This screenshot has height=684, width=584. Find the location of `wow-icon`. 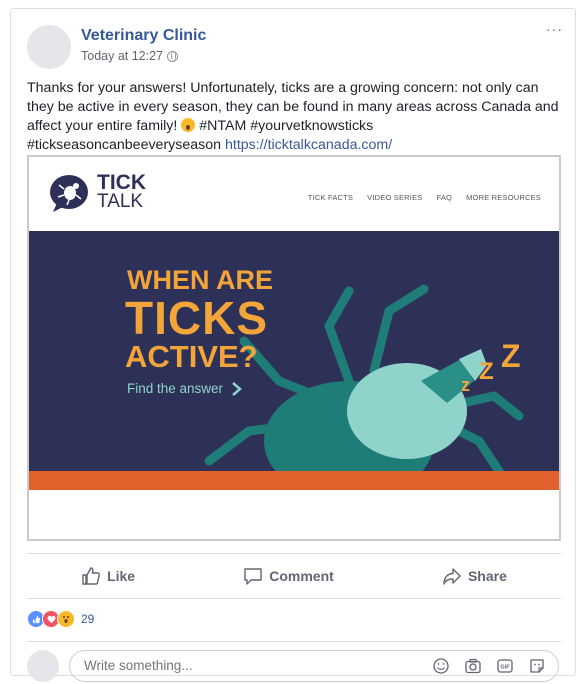

wow-icon is located at coordinates (66, 619).